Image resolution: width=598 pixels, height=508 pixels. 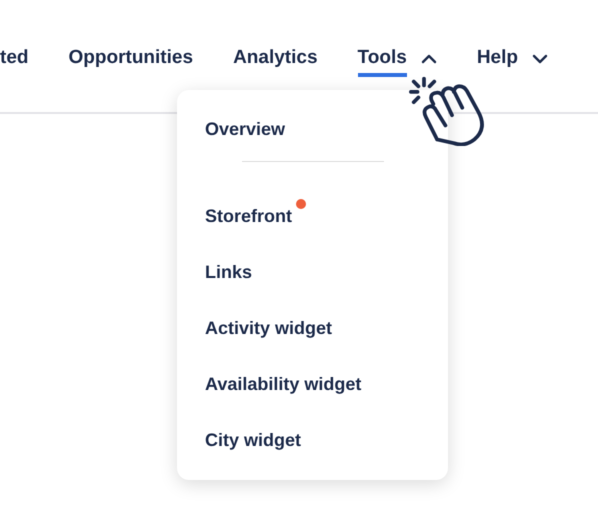 I want to click on nav-link: ted, so click(x=14, y=62).